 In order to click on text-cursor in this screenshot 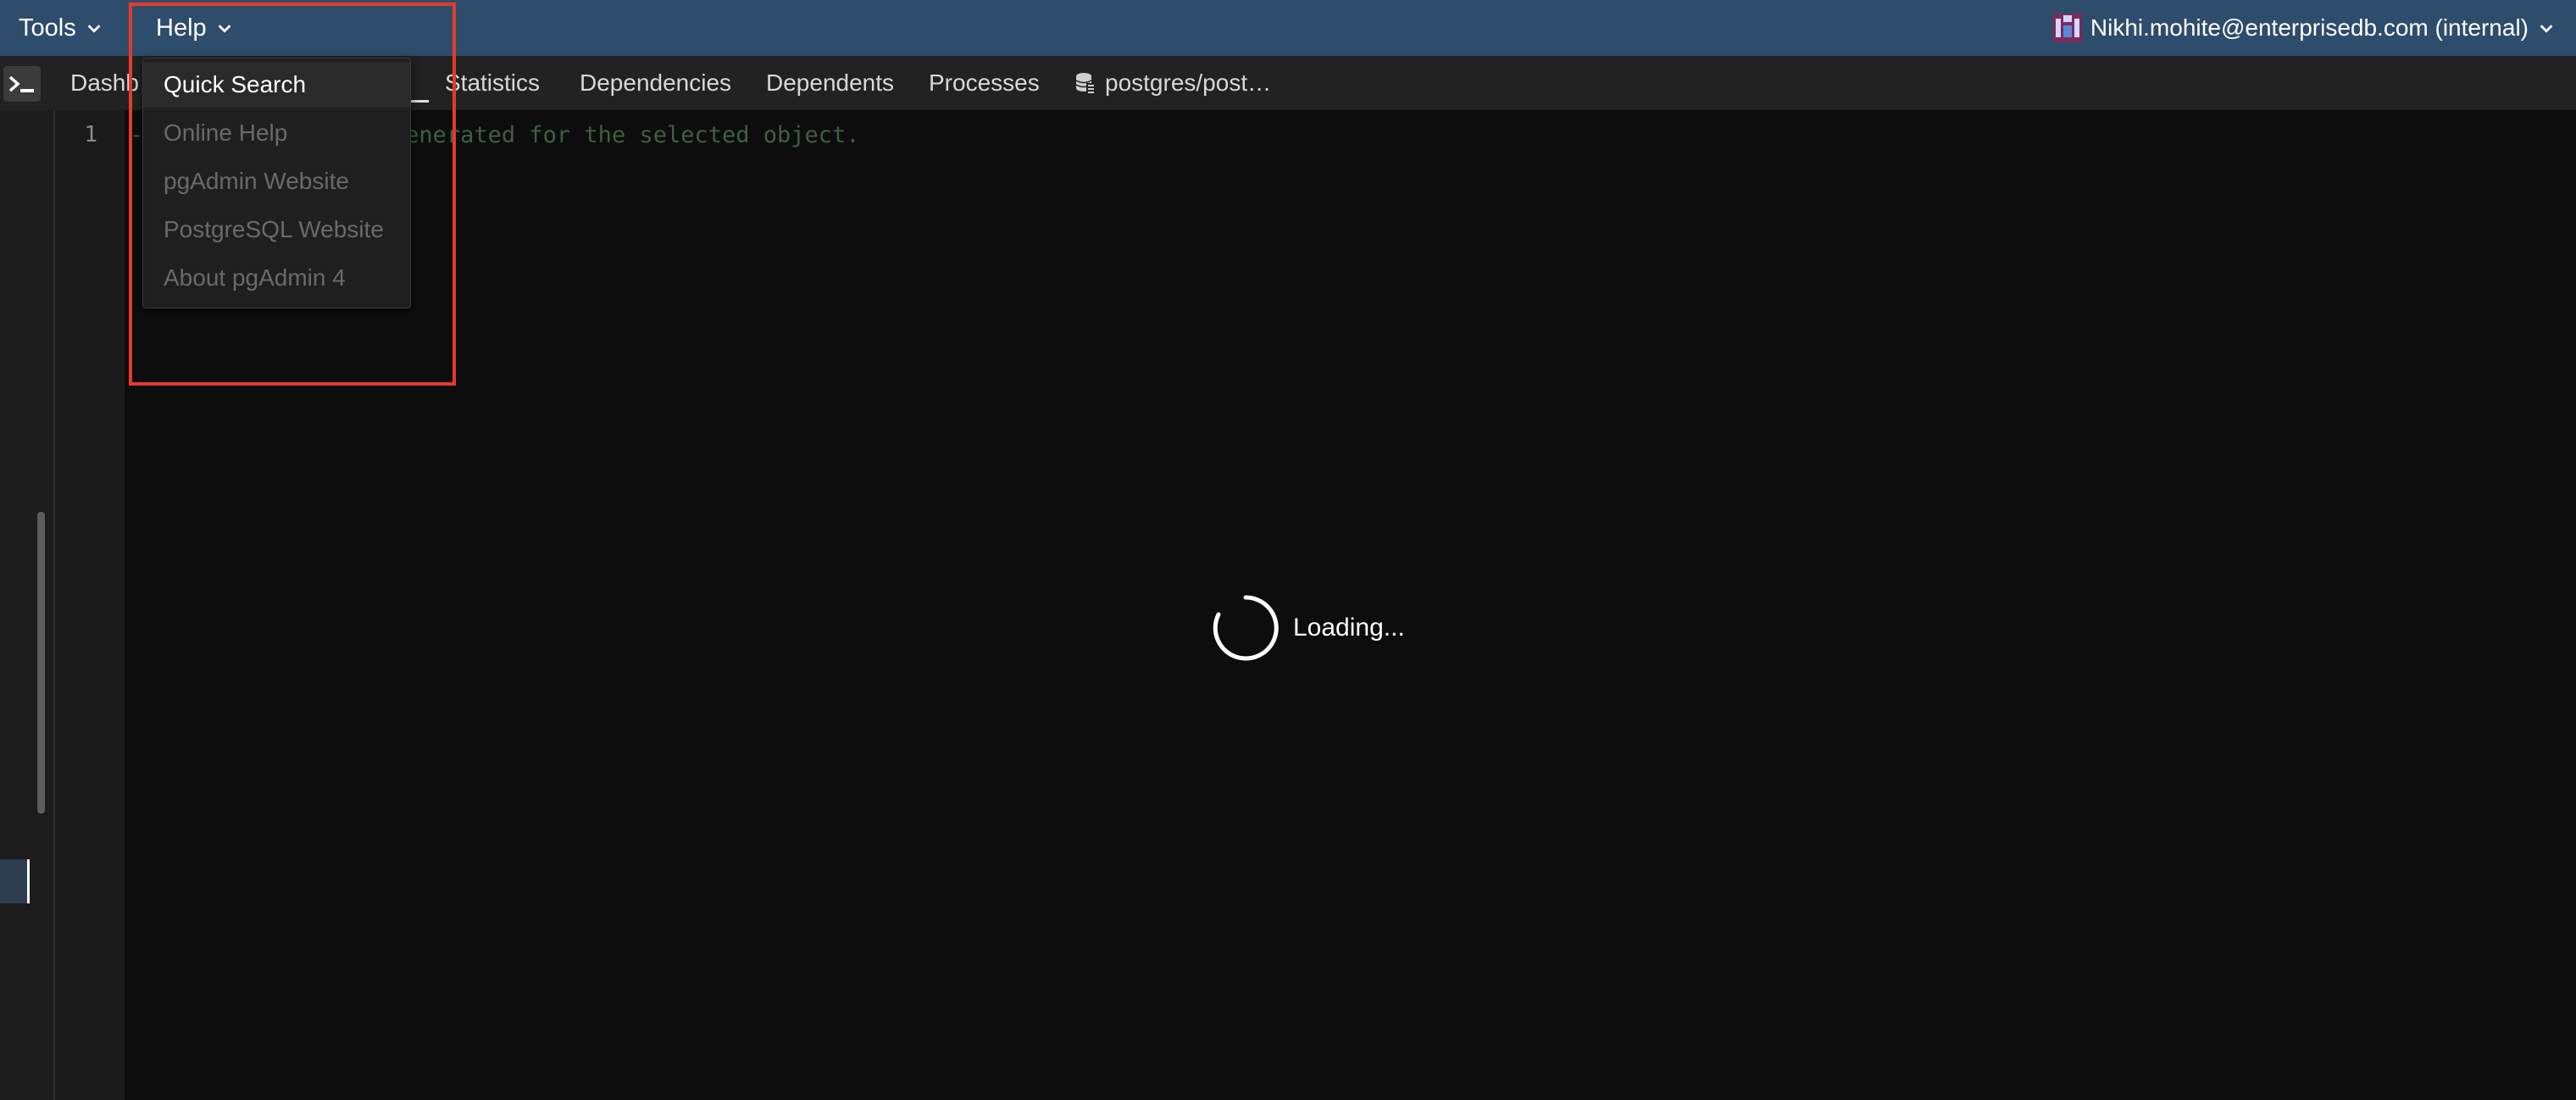, I will do `click(28, 881)`.